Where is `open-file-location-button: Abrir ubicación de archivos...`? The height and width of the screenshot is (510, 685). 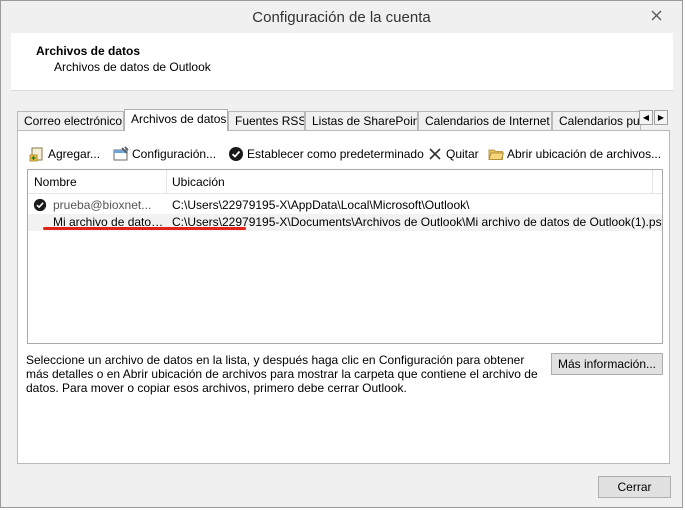
open-file-location-button: Abrir ubicación de archivos... is located at coordinates (574, 154).